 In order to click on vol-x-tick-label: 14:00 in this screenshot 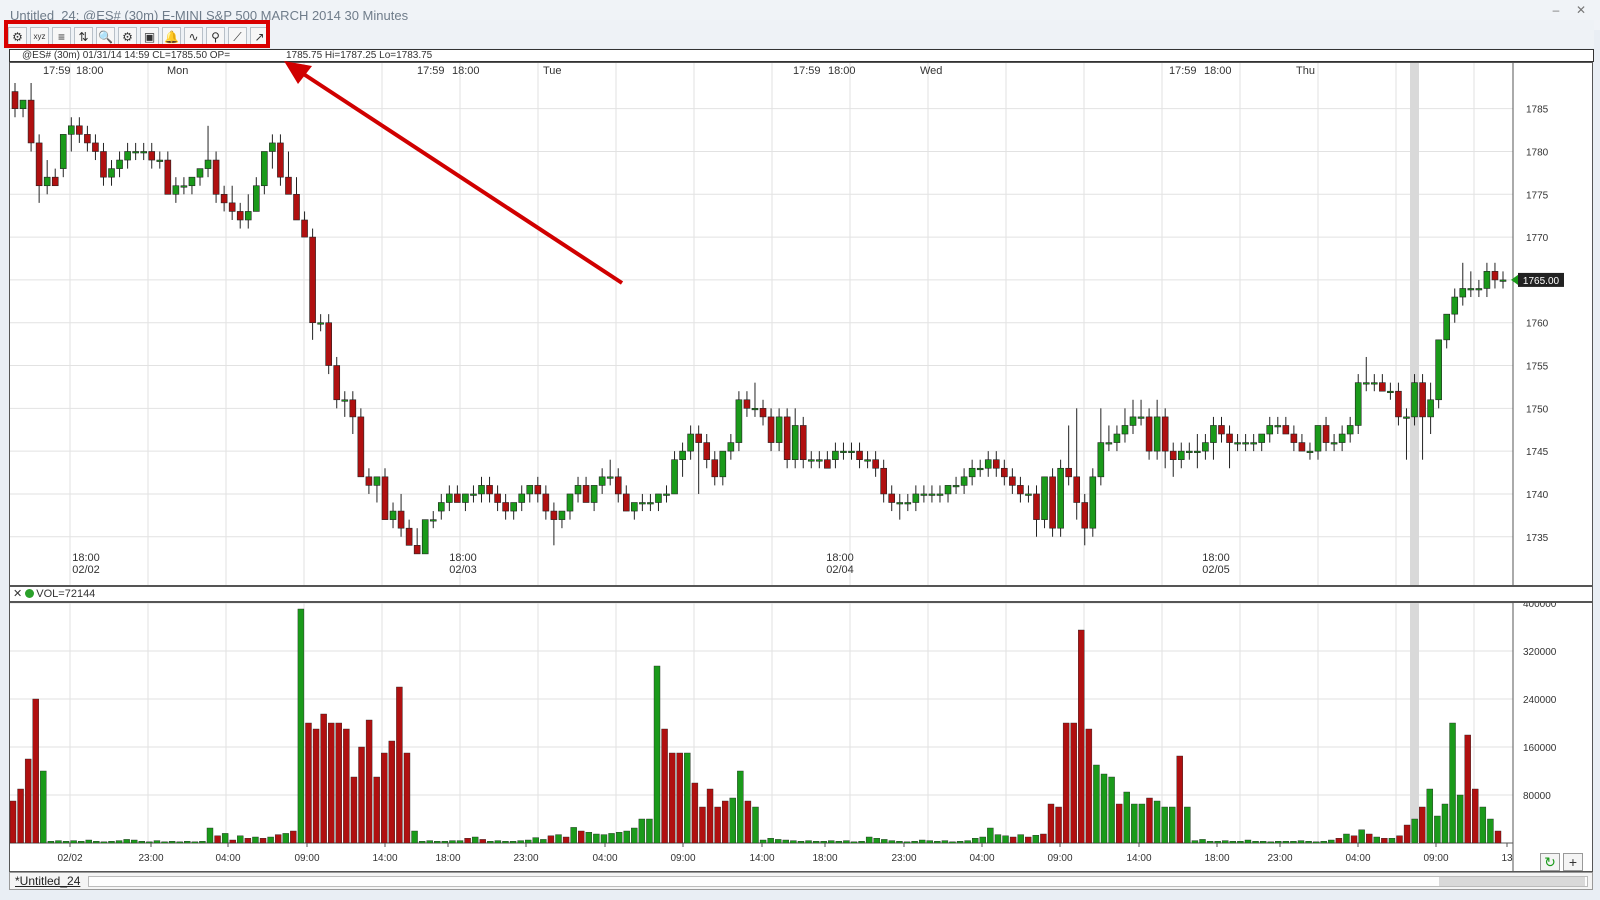, I will do `click(384, 858)`.